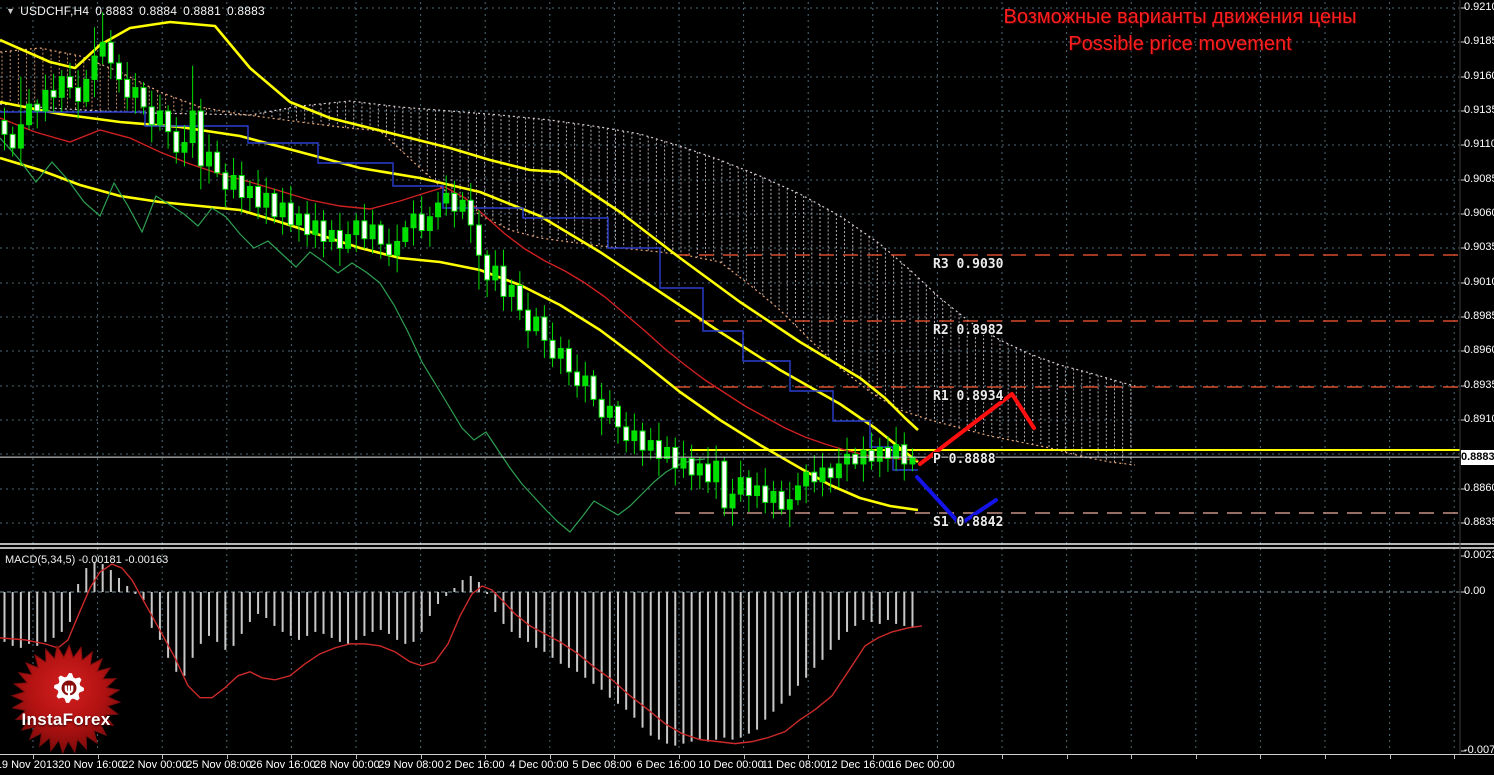  Describe the element at coordinates (1479, 7) in the screenshot. I see `price-axis-label: 0.9210` at that location.